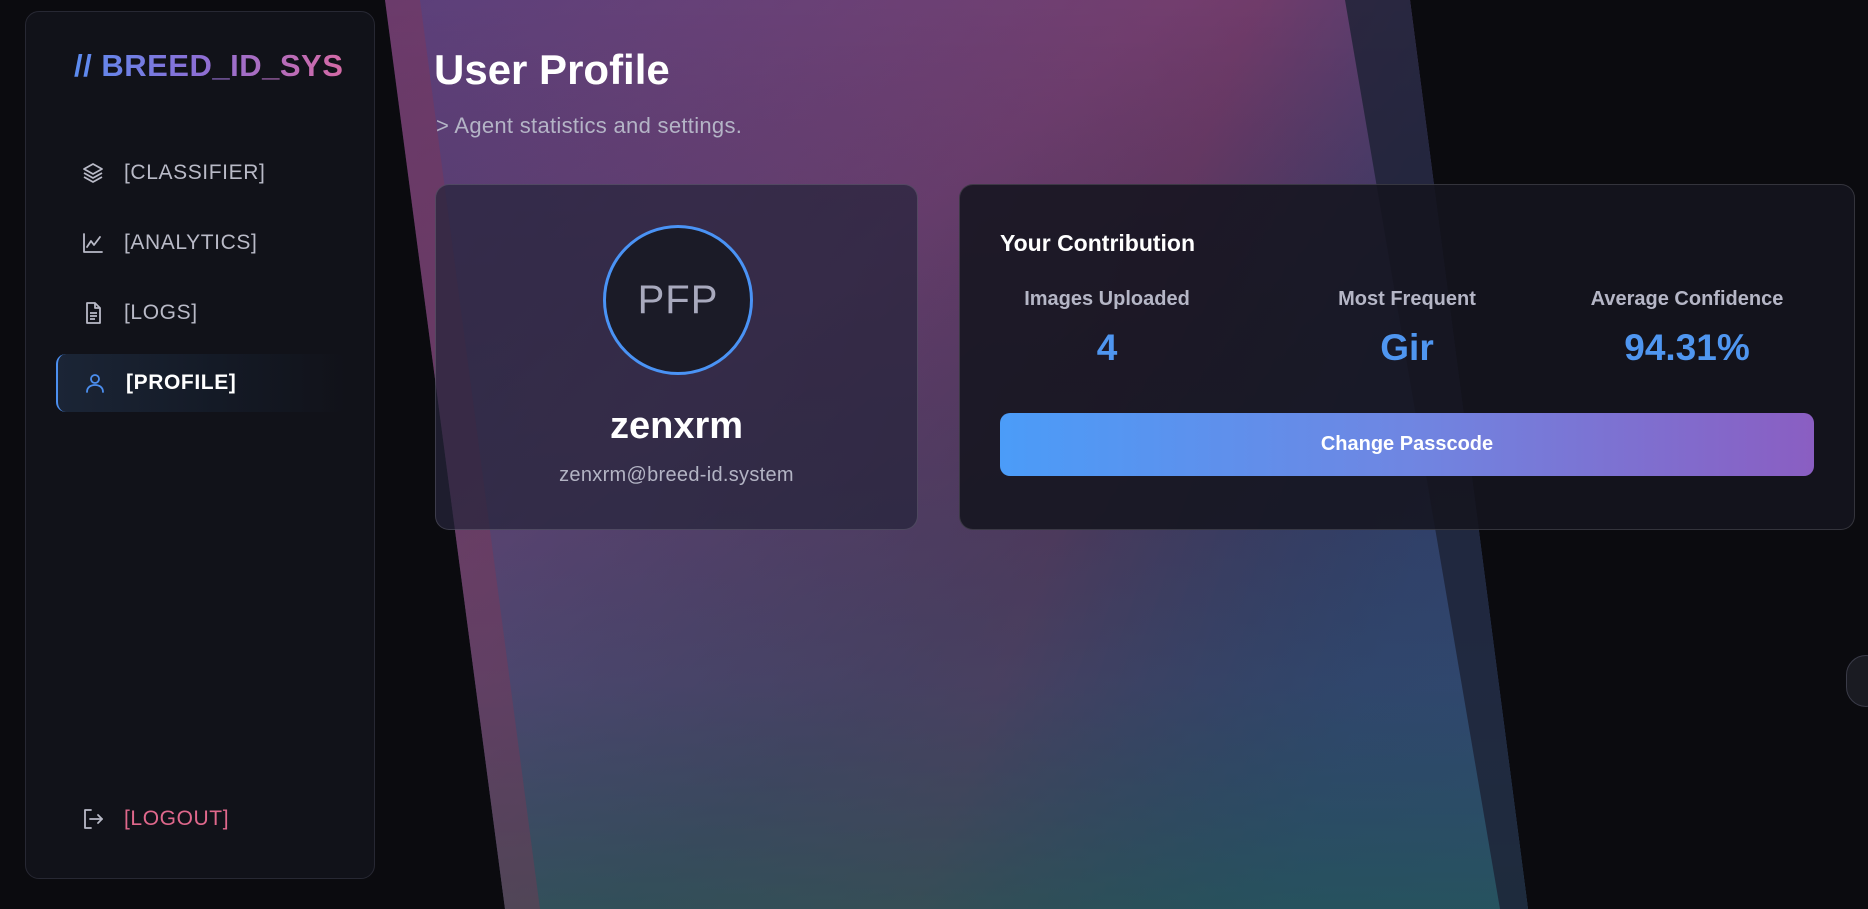  I want to click on sidebar-item-logs: [LOGS], so click(201, 313).